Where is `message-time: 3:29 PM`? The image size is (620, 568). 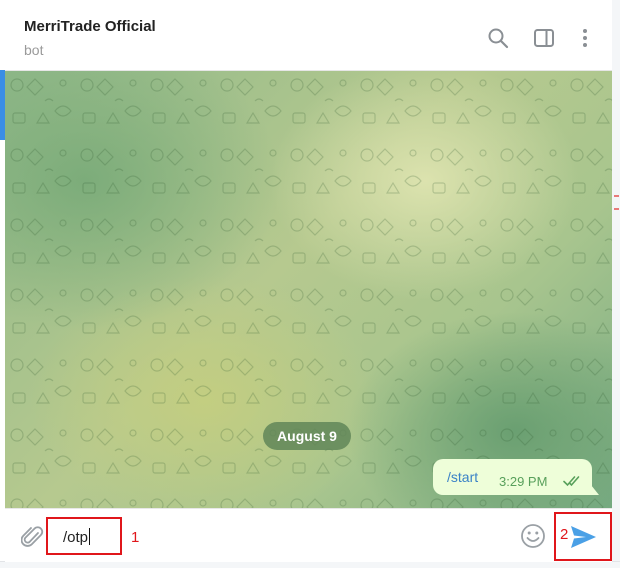 message-time: 3:29 PM is located at coordinates (523, 481).